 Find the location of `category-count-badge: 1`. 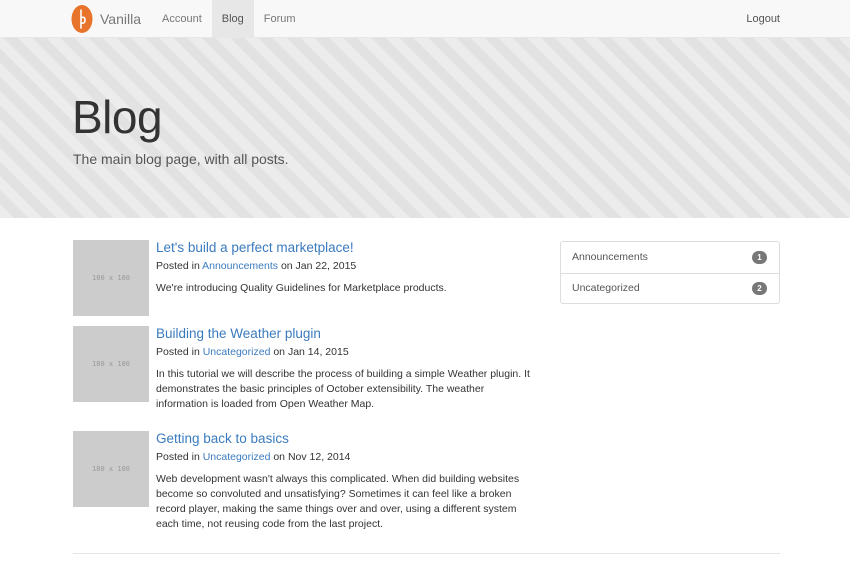

category-count-badge: 1 is located at coordinates (759, 257).